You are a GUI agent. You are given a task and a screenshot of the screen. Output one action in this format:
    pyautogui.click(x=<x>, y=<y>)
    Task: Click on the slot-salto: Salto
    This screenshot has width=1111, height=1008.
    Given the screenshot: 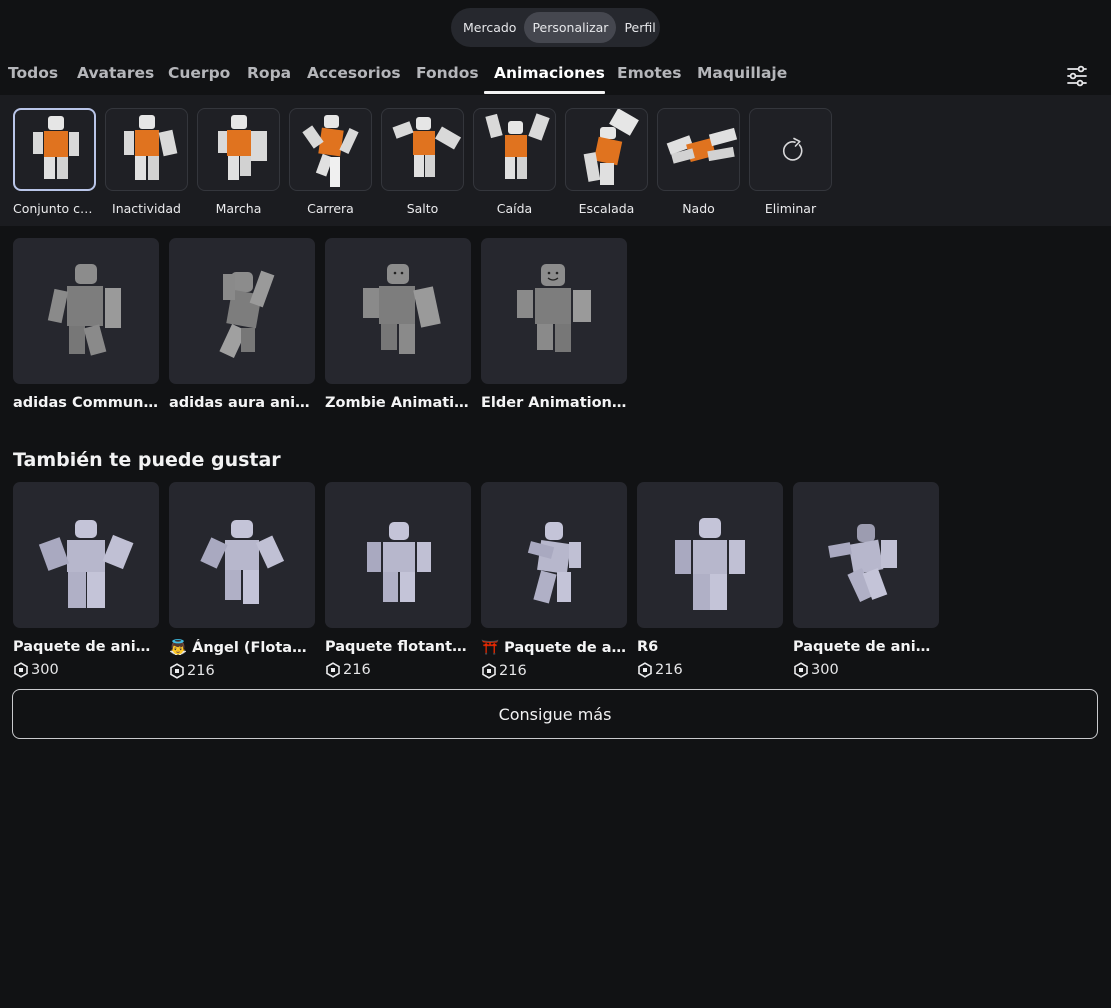 What is the action you would take?
    pyautogui.click(x=422, y=162)
    